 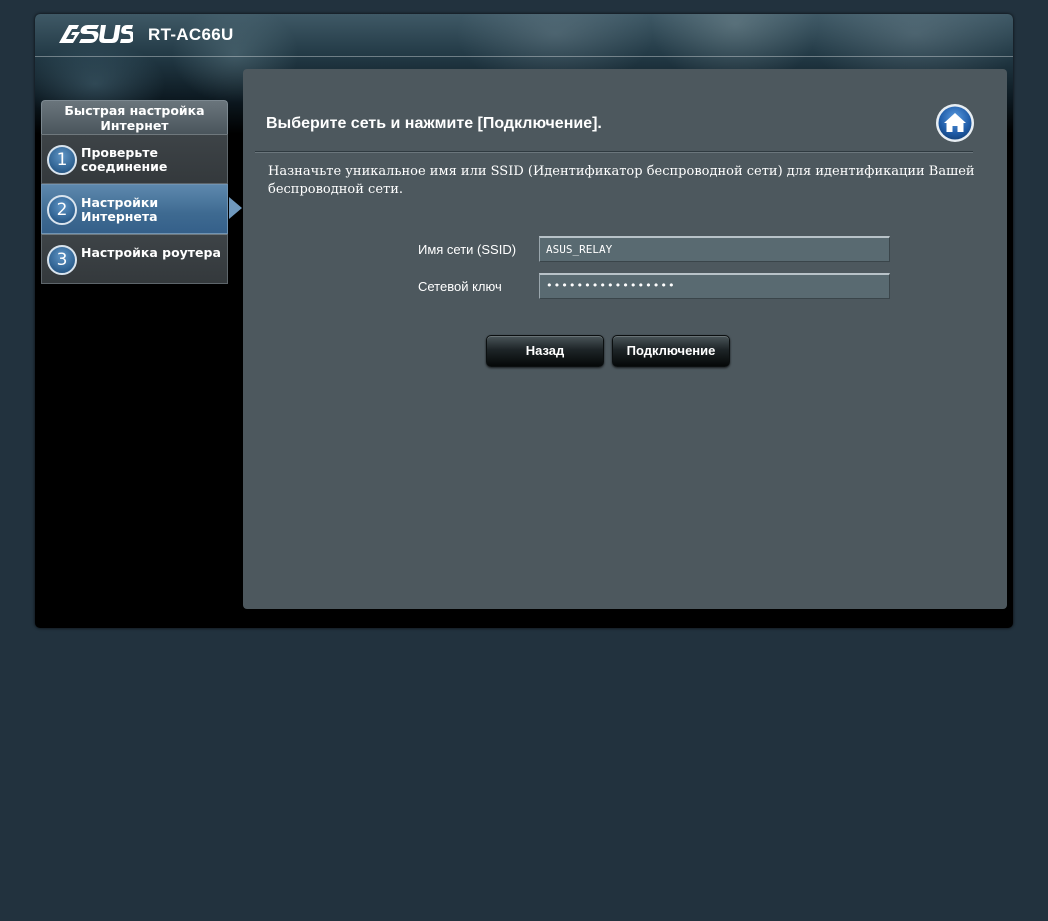 What do you see at coordinates (714, 249) in the screenshot?
I see `ssid-input` at bounding box center [714, 249].